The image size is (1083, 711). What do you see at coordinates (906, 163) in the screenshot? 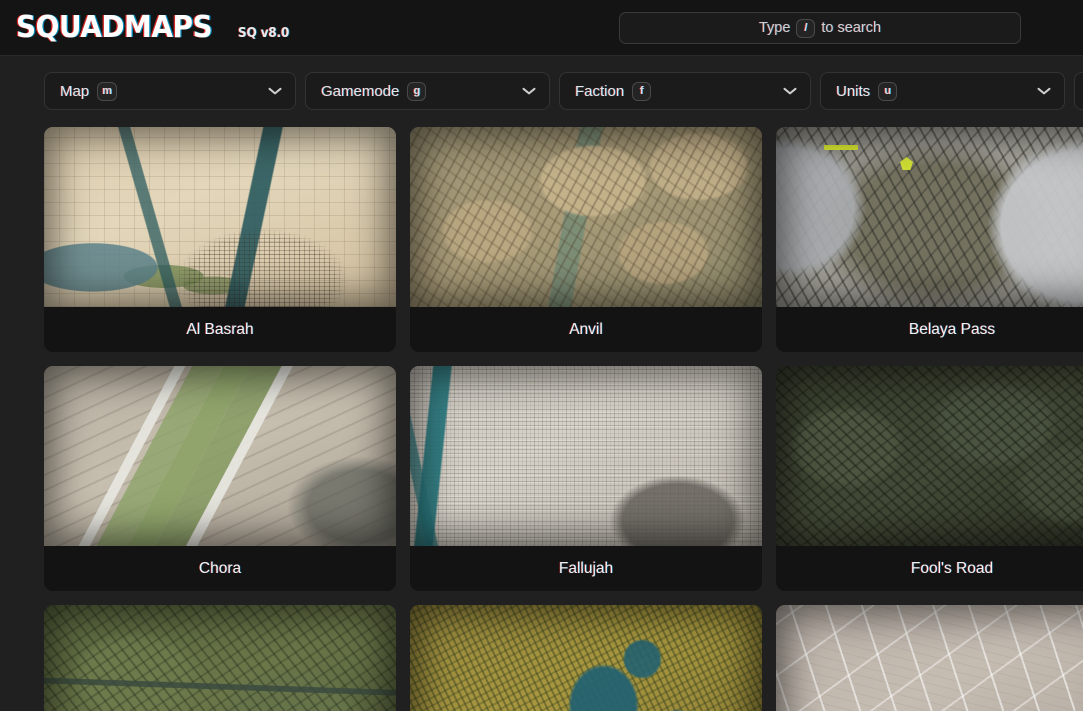
I see `map-marker-icon` at bounding box center [906, 163].